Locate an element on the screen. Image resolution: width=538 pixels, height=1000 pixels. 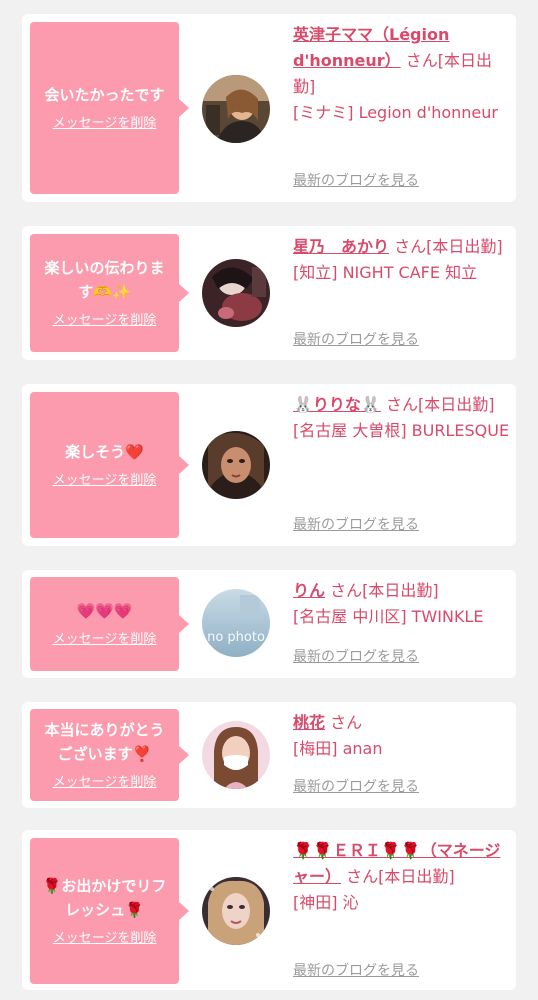
message-bubble: 本当にありがとうございます❣️ メッセージを削除 is located at coordinates (109, 755).